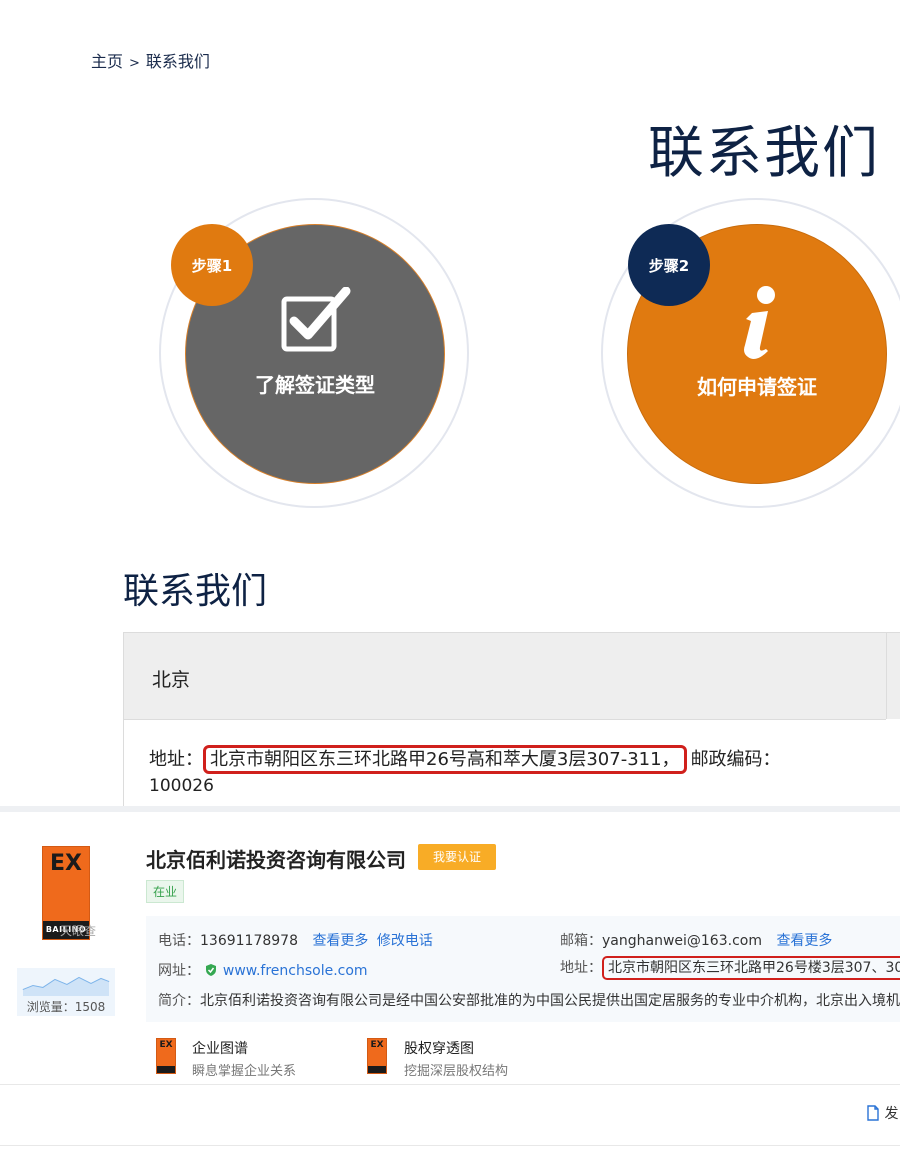 The width and height of the screenshot is (900, 1158). Describe the element at coordinates (220, 1048) in the screenshot. I see `enterprise-graph-link: 企业图谱` at that location.